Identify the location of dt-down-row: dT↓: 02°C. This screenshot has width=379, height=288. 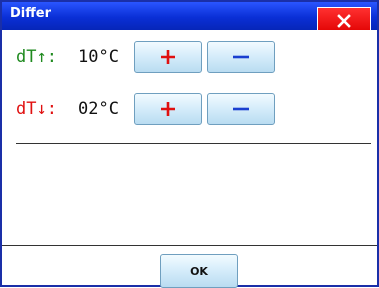
(148, 109).